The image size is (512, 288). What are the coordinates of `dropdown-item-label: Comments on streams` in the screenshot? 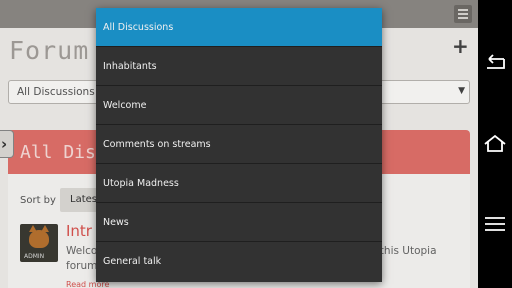 It's located at (157, 144).